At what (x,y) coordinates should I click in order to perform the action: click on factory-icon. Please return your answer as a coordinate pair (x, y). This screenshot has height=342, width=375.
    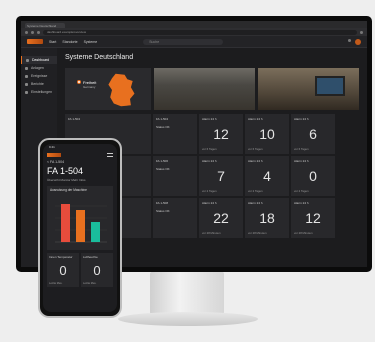
    Looking at the image, I should click on (26, 68).